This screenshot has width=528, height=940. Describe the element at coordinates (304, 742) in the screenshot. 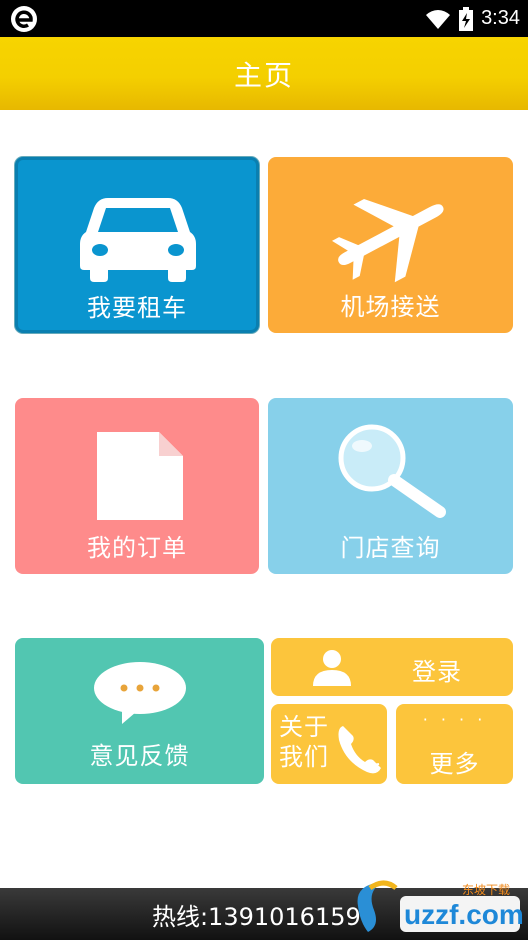

I see `about-label: 关于 我们` at that location.